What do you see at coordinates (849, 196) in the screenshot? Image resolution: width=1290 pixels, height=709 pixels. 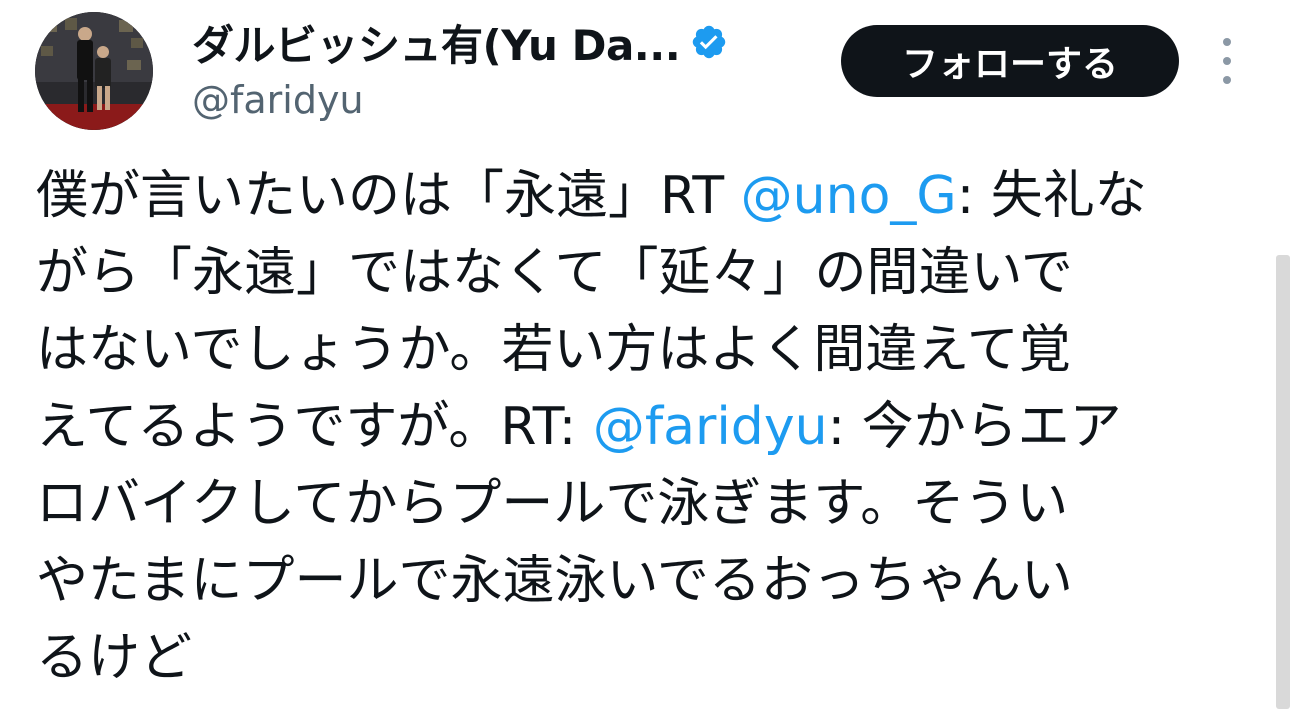 I see `mention-link: @uno_G` at bounding box center [849, 196].